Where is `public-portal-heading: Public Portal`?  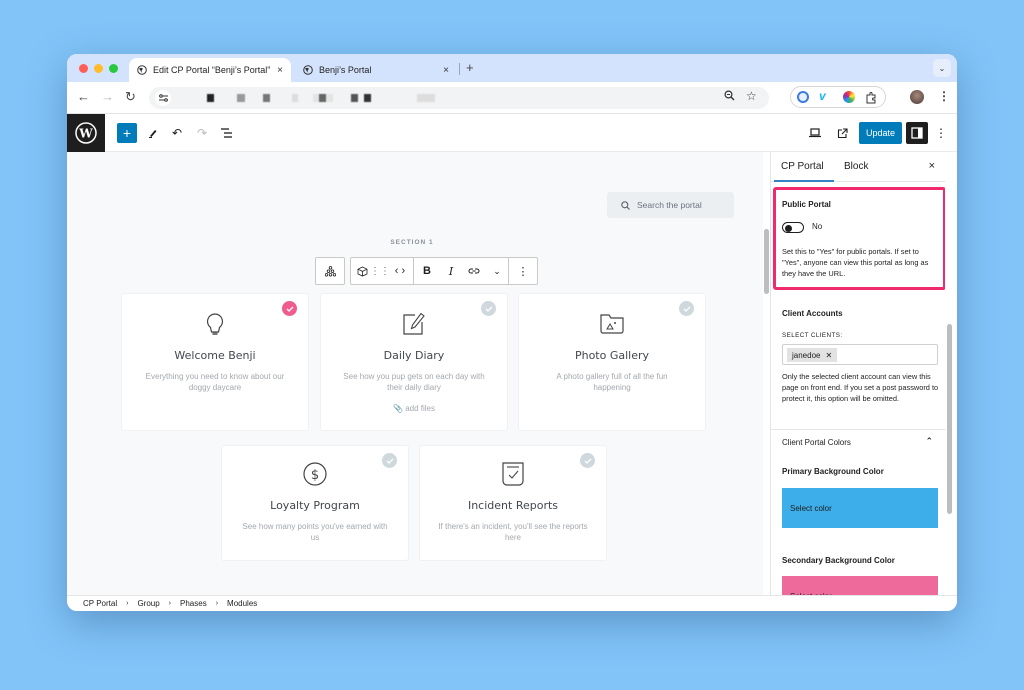 public-portal-heading: Public Portal is located at coordinates (806, 204).